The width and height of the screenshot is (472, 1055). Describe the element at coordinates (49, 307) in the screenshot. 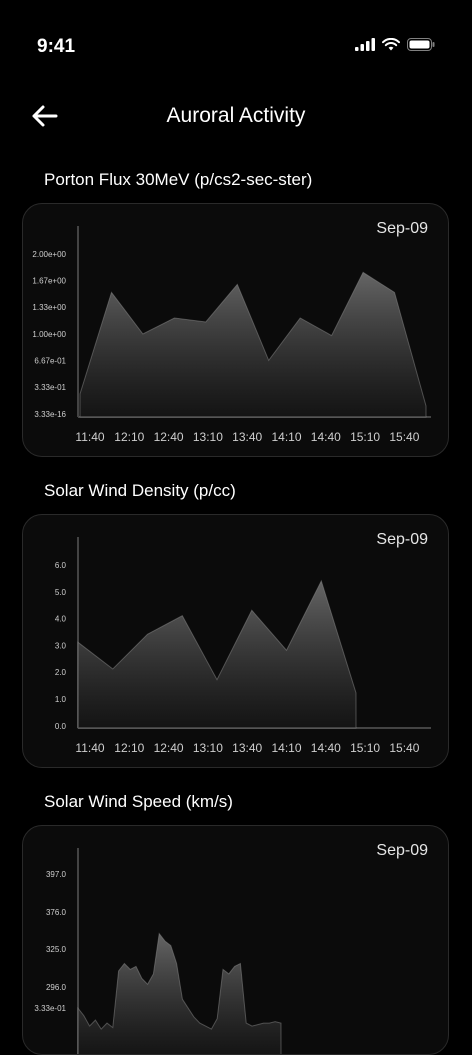

I see `y-tick-label: 1.33e+00` at that location.